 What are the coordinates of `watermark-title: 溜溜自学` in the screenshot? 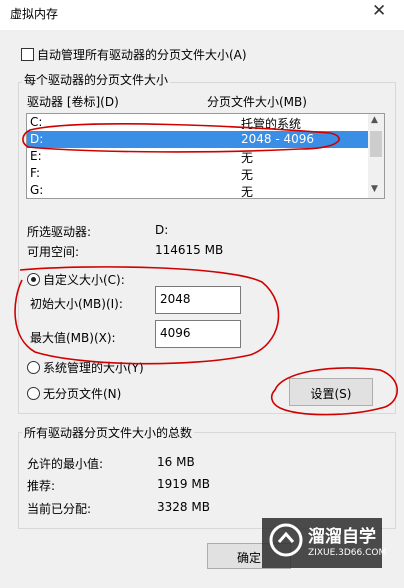 It's located at (342, 537).